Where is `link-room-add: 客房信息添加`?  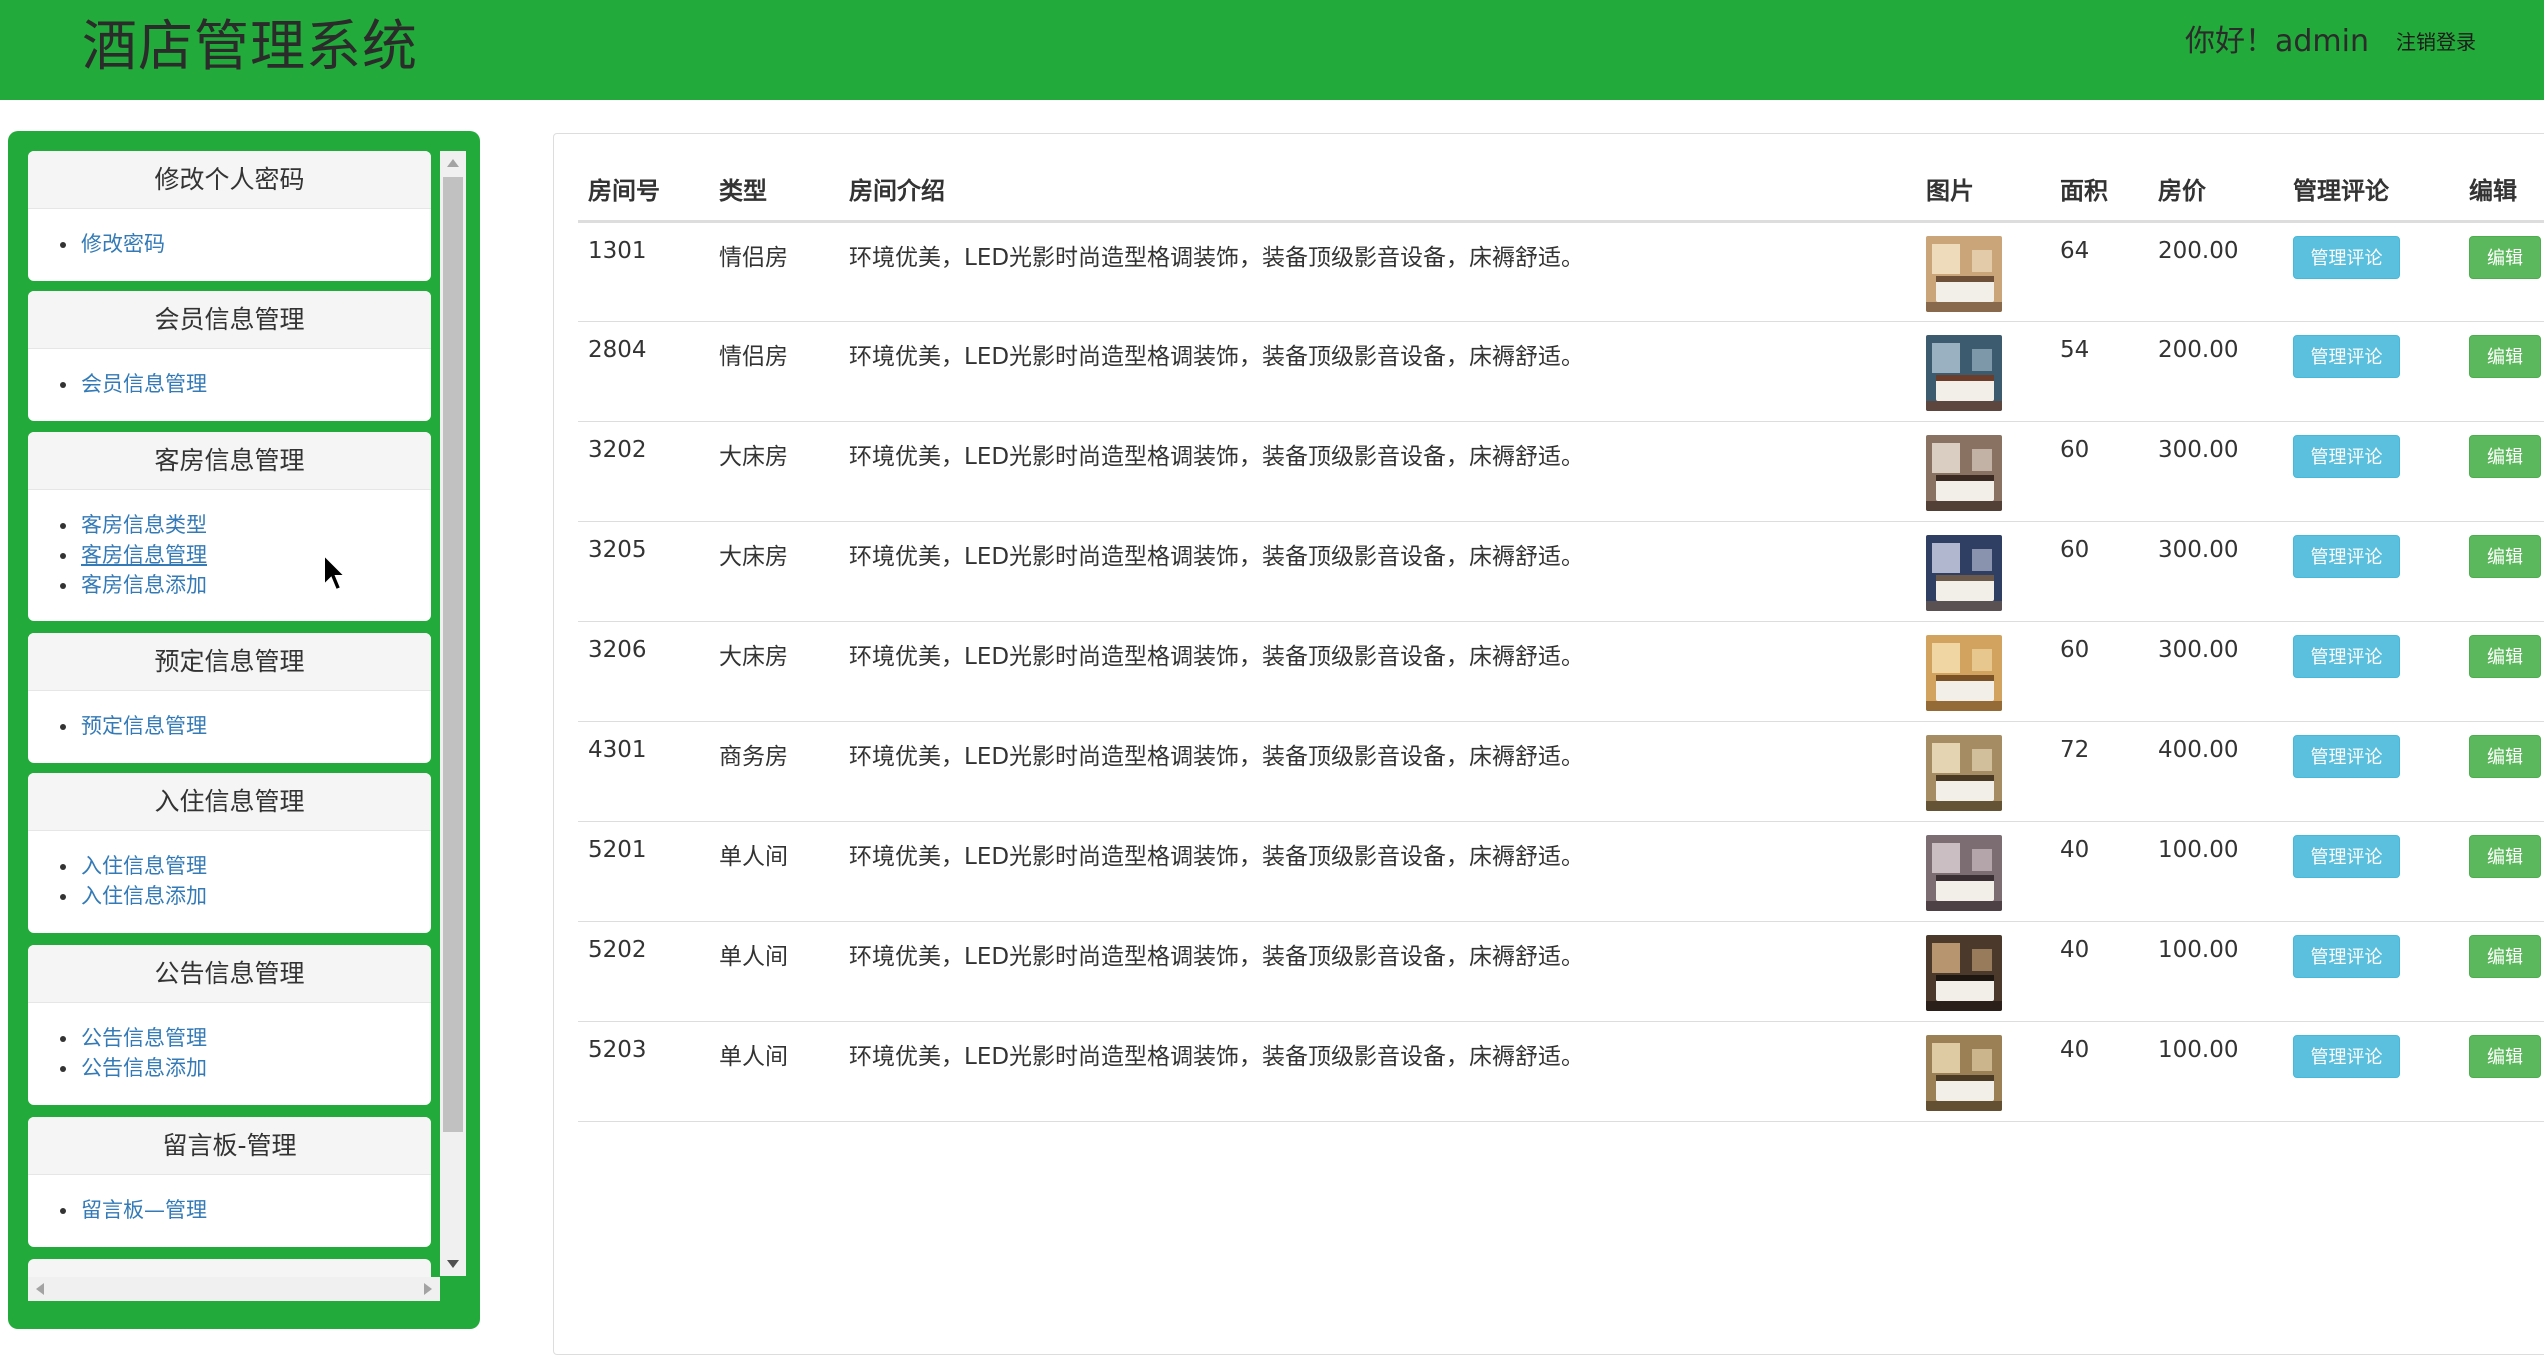
link-room-add: 客房信息添加 is located at coordinates (144, 585).